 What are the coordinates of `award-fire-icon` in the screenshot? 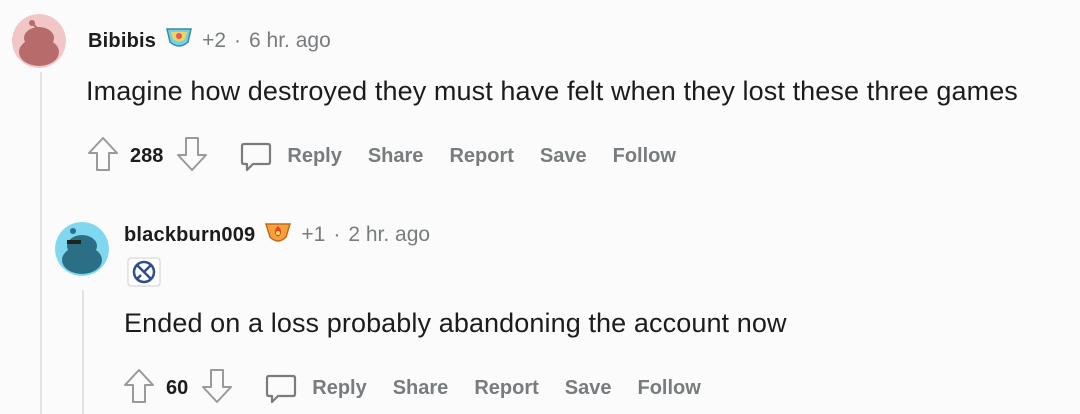 It's located at (278, 235).